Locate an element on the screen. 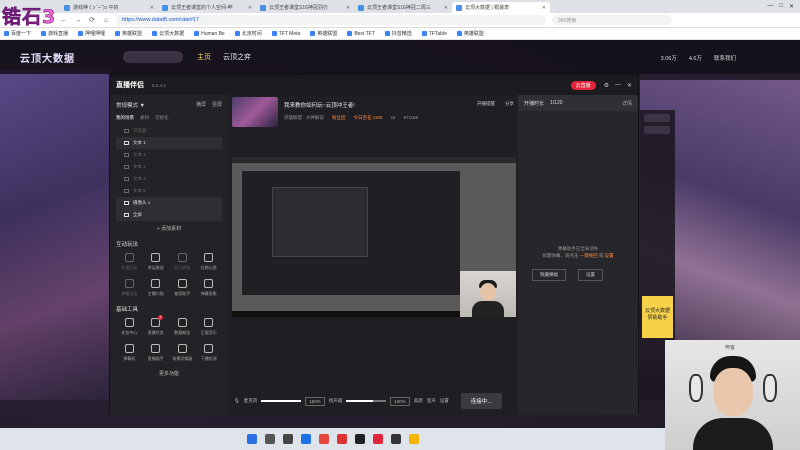 This screenshot has height=450, width=800. browser-tab: 云顶王者课堂S16神冠二周三 ✕ is located at coordinates (403, 7).